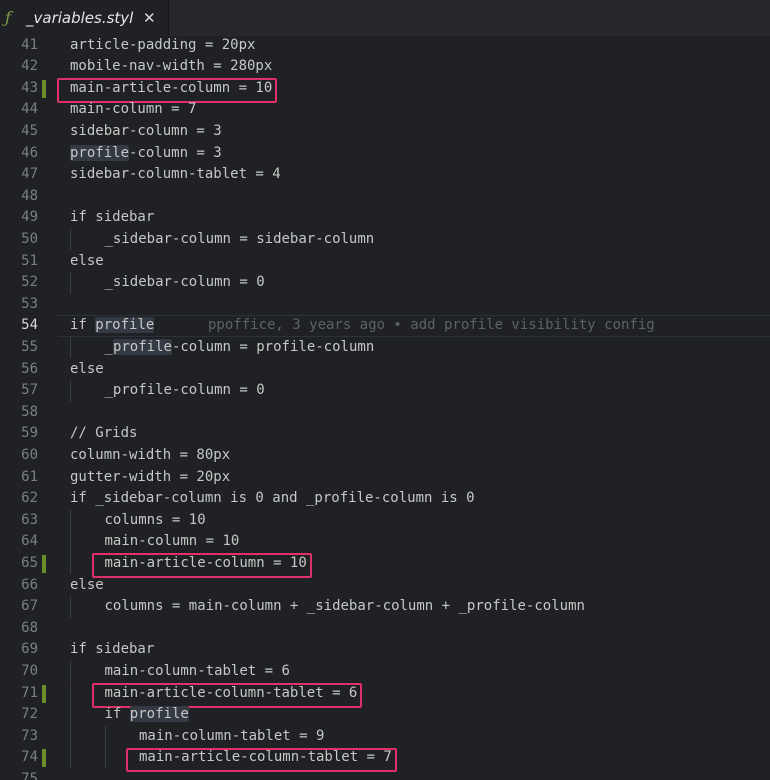 This screenshot has height=780, width=770. What do you see at coordinates (385, 629) in the screenshot?
I see `code-line: 68` at bounding box center [385, 629].